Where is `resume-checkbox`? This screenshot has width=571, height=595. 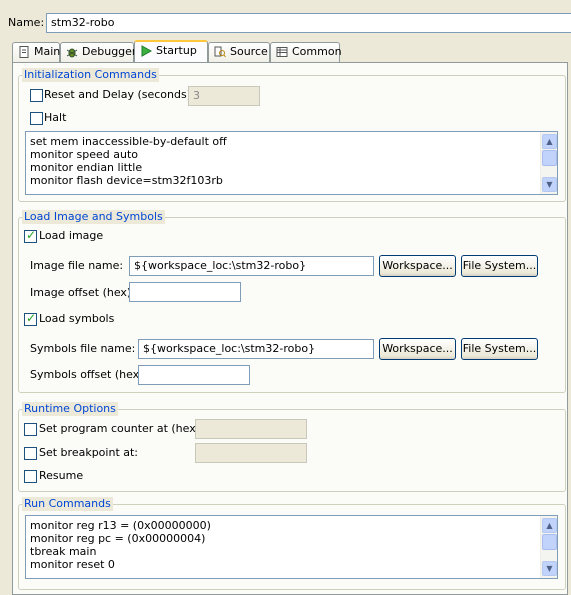
resume-checkbox is located at coordinates (30, 476).